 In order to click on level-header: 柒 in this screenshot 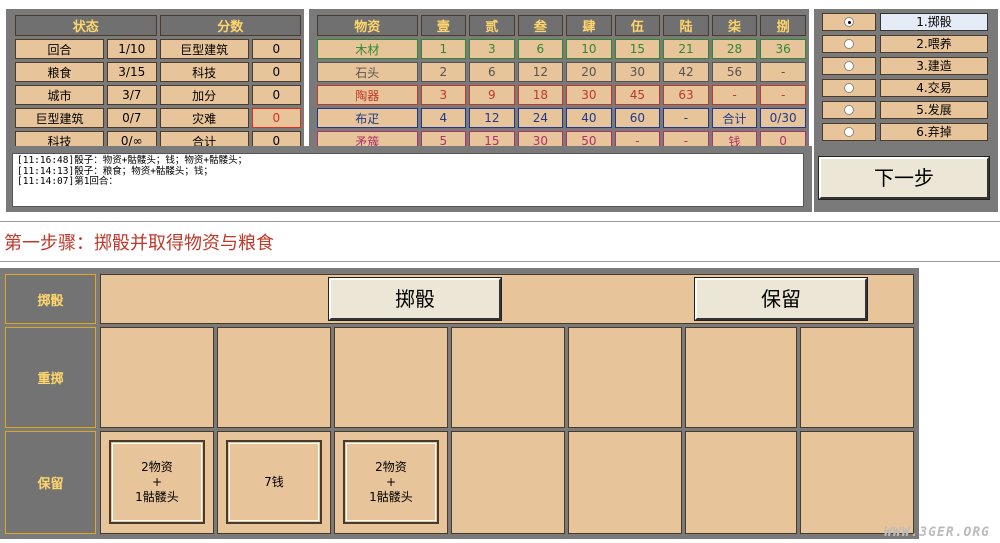, I will do `click(734, 25)`.